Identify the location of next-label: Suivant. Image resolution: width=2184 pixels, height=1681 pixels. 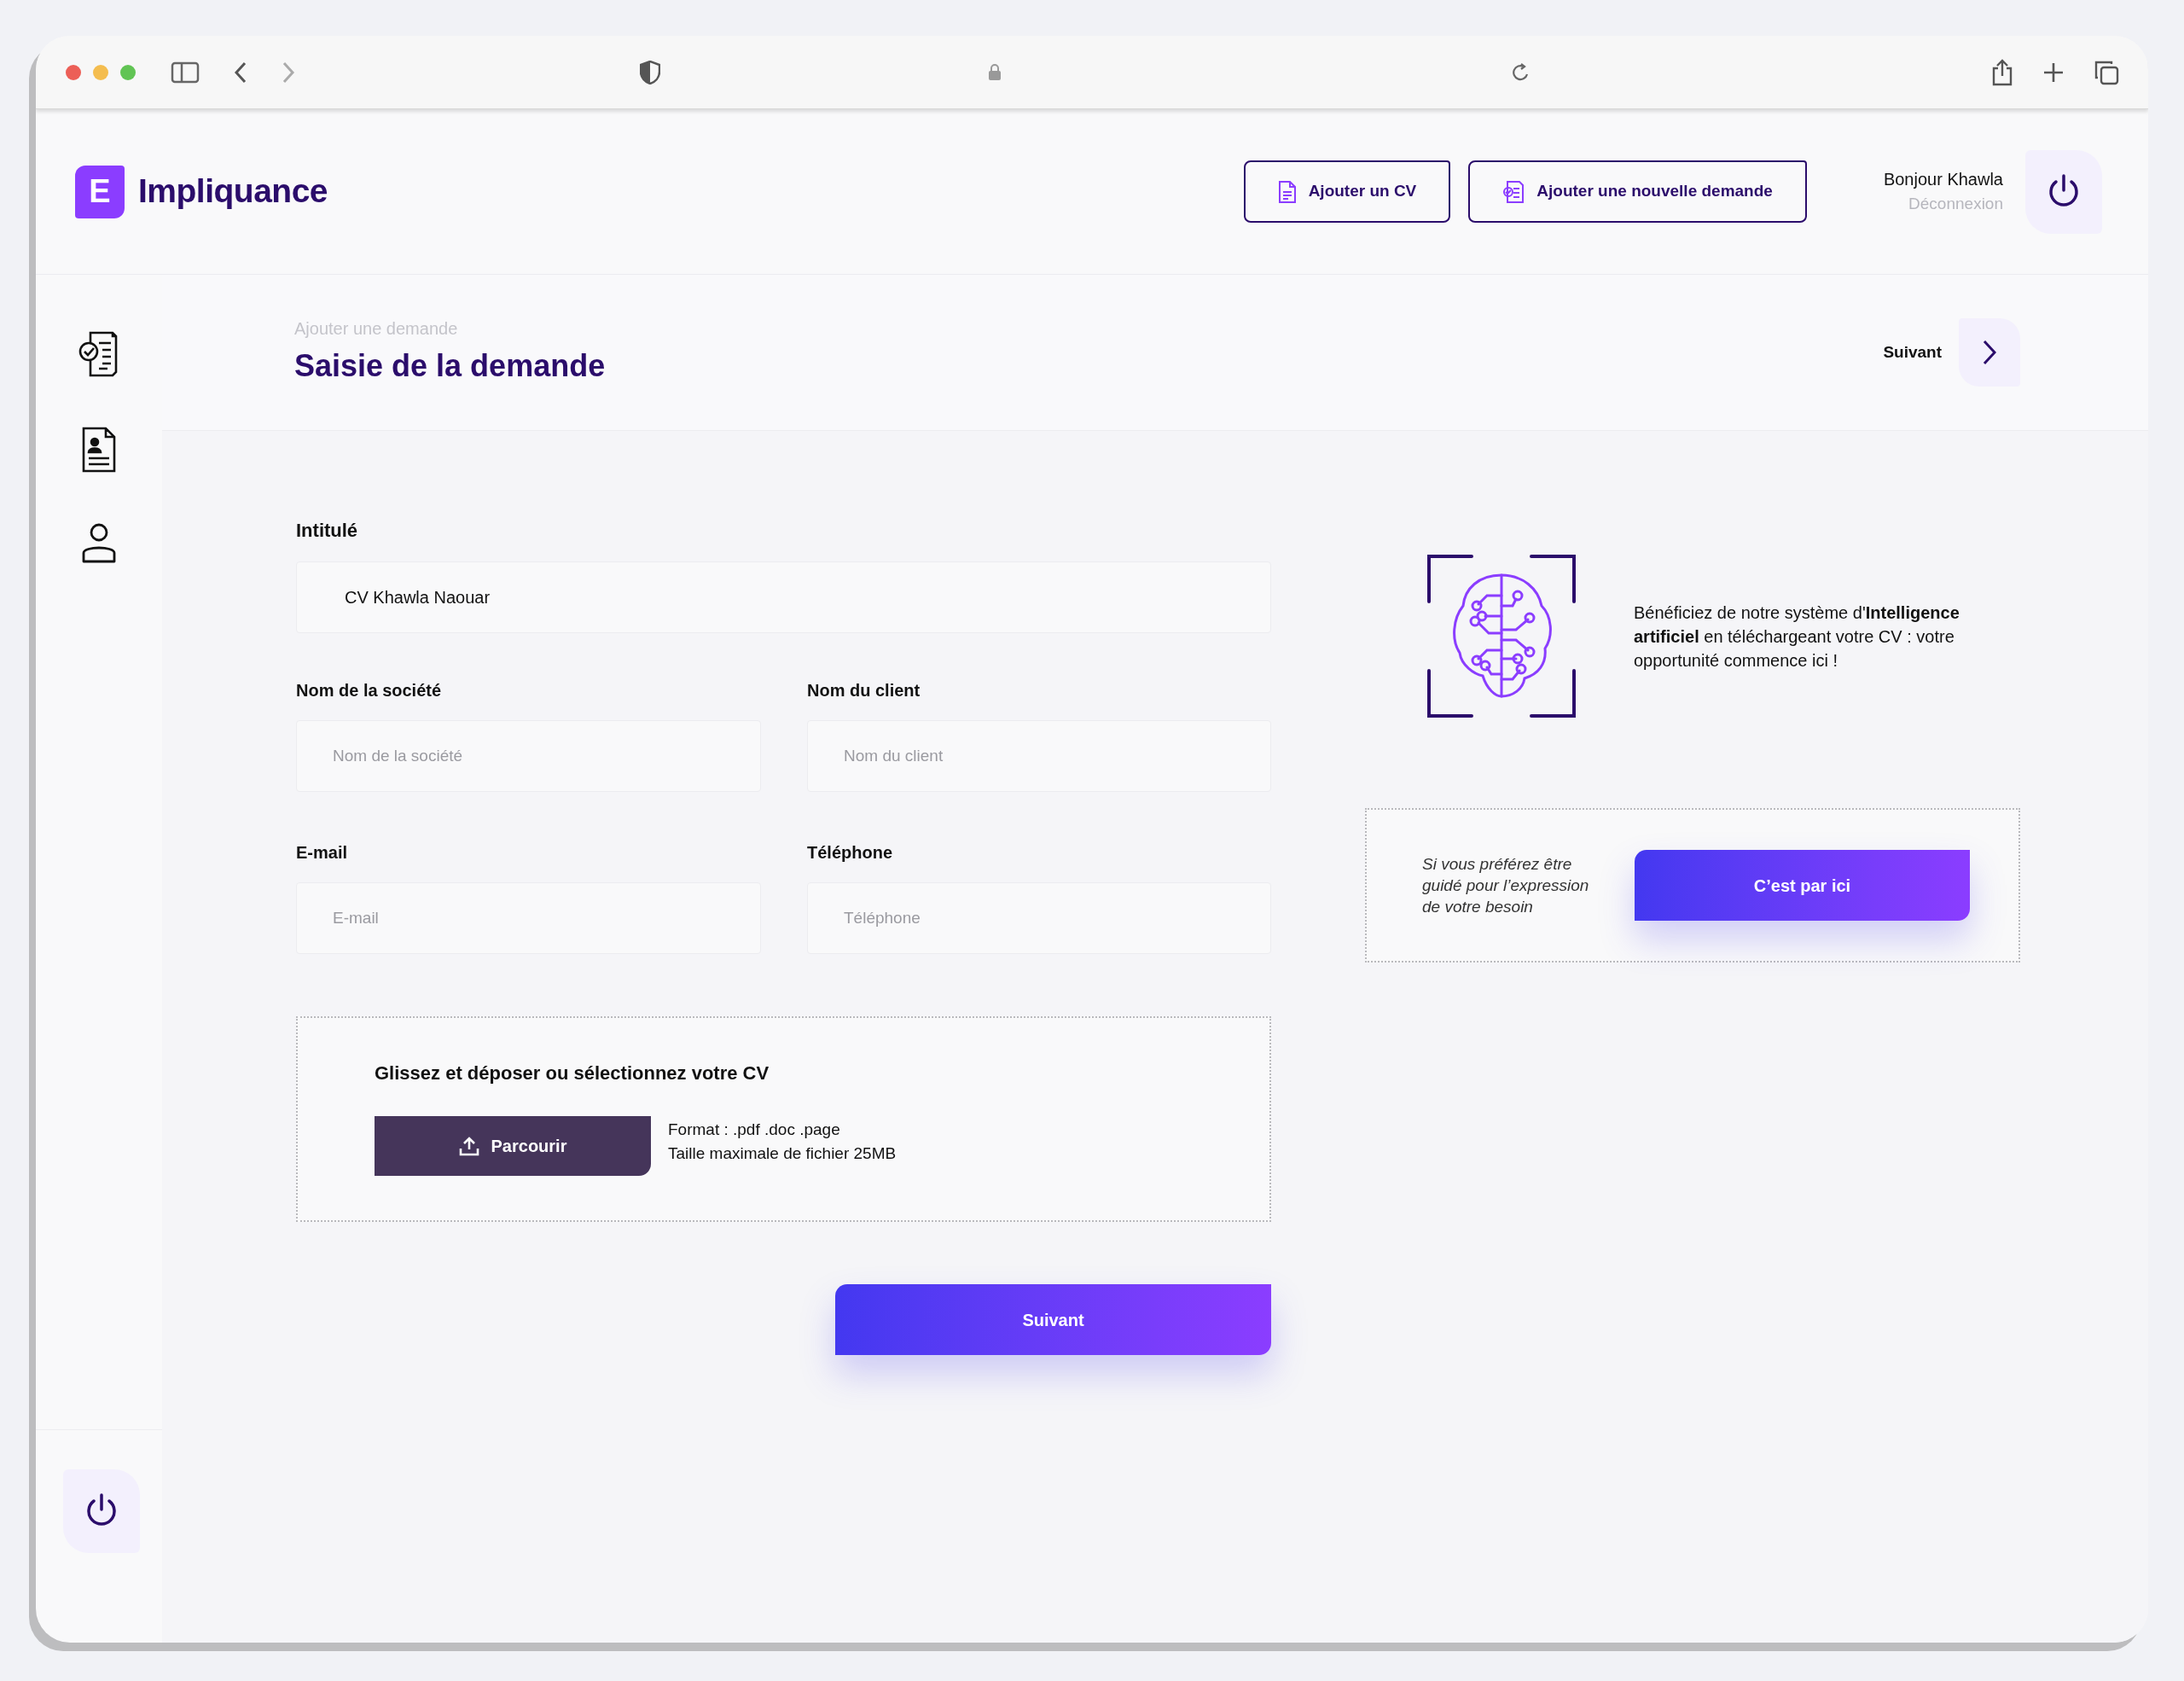
(1912, 352).